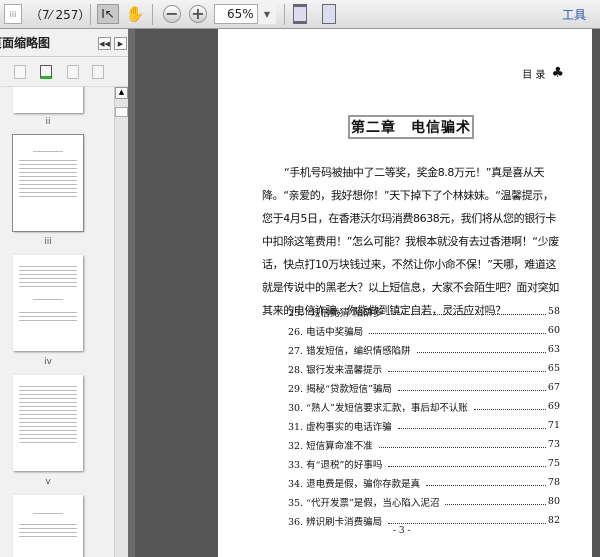 The image size is (600, 557). I want to click on toc-entry: 25. “短信竞猜”陷阱多 58, so click(424, 311).